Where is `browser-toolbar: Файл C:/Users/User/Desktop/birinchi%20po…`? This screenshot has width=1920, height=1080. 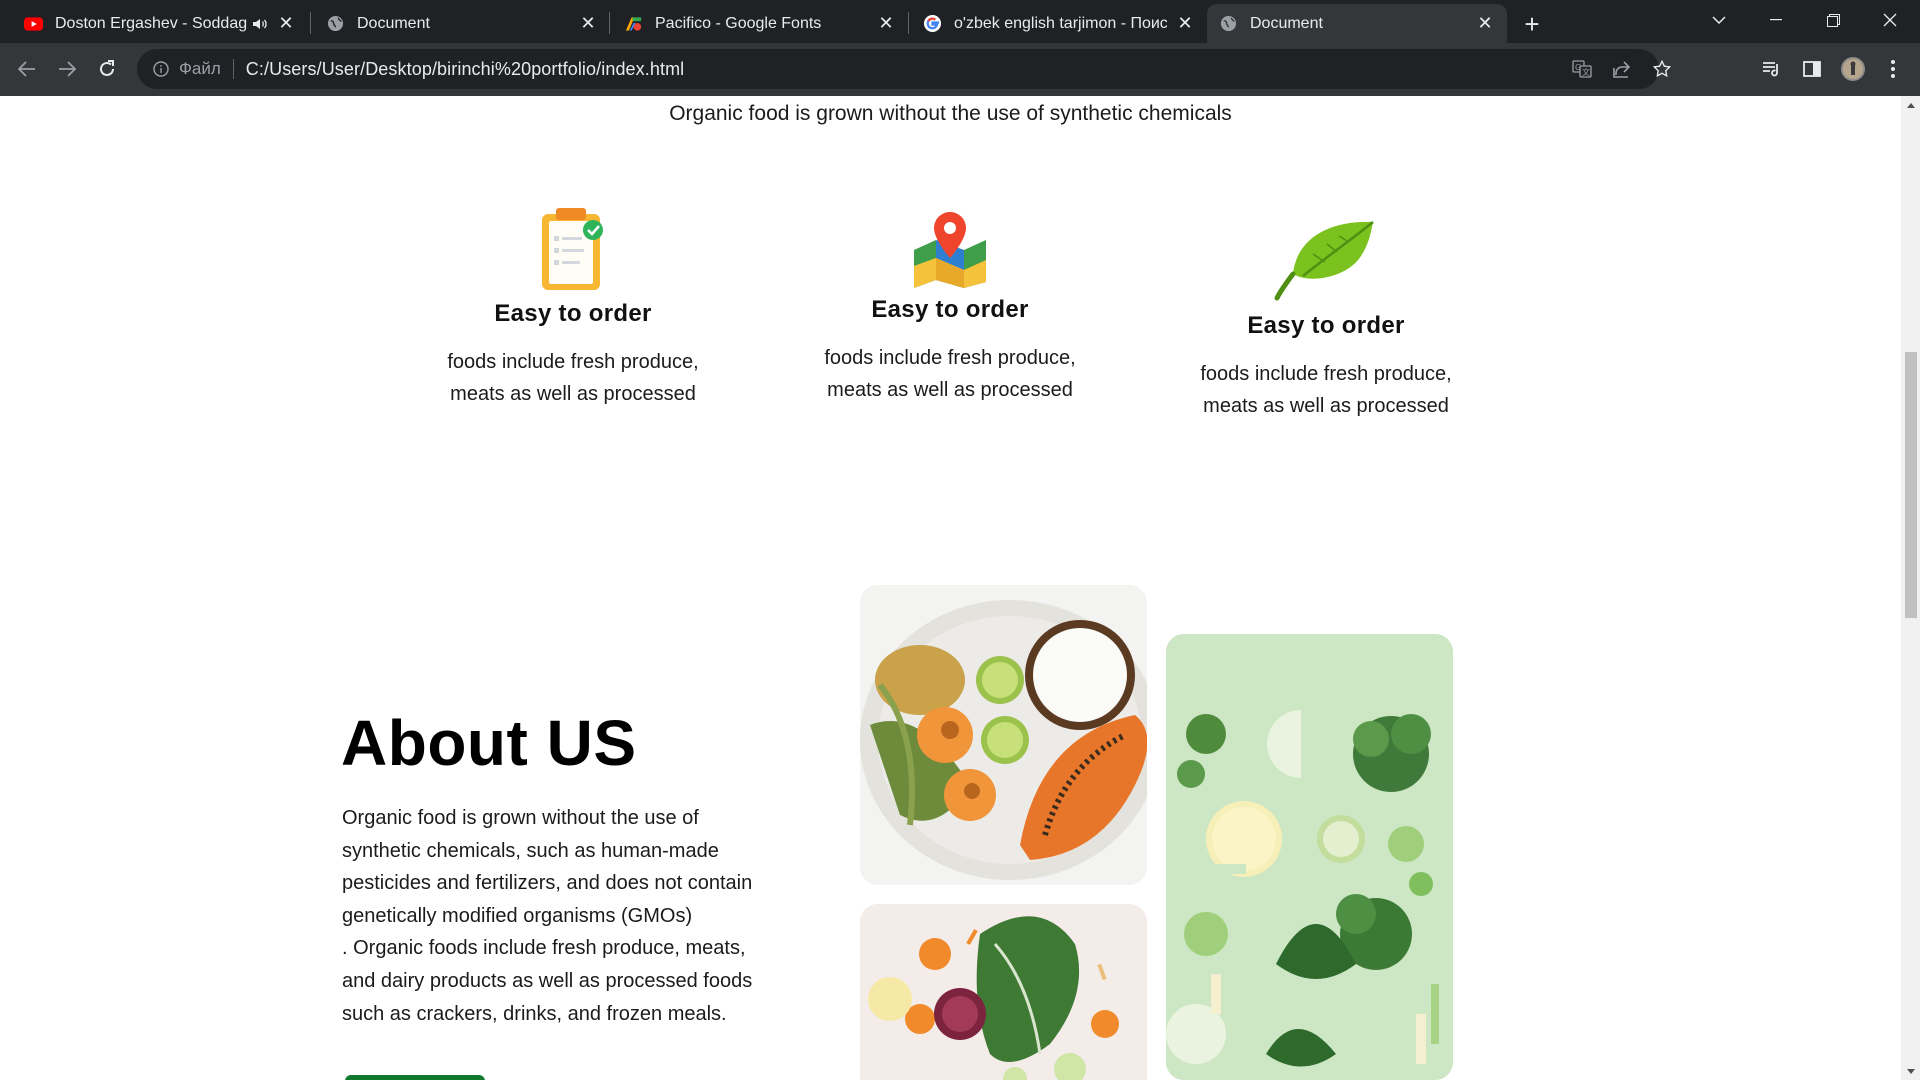
browser-toolbar: Файл C:/Users/User/Desktop/birinchi%20po… is located at coordinates (960, 69).